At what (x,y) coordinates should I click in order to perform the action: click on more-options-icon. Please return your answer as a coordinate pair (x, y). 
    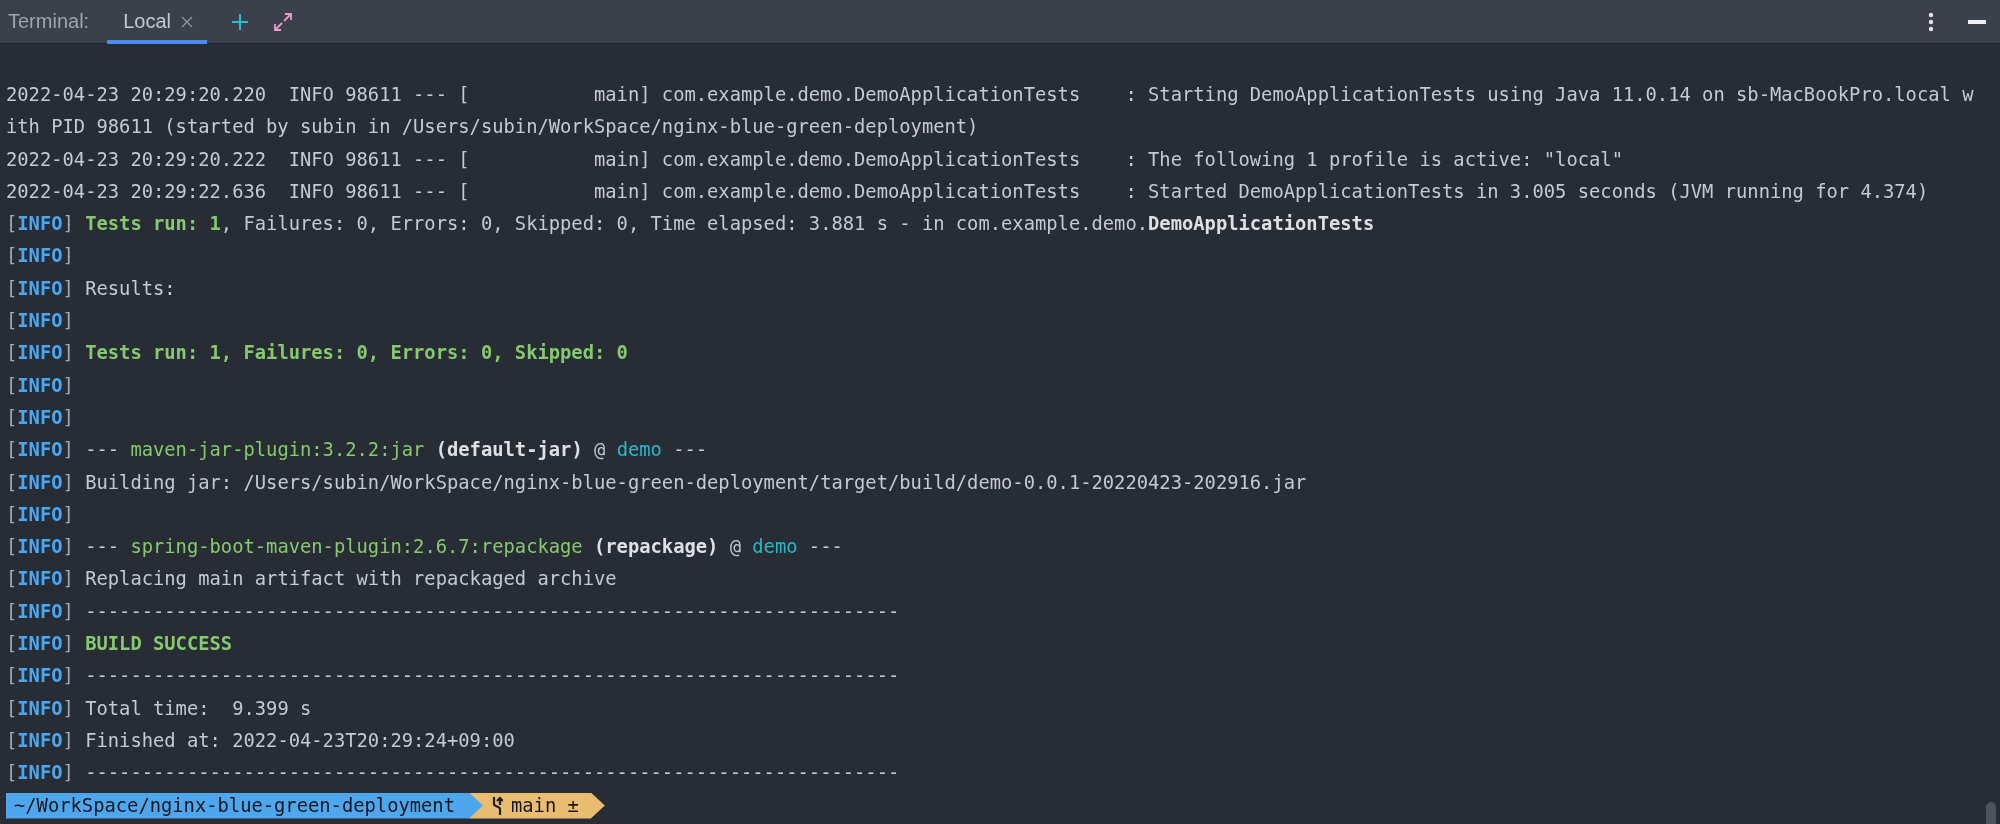
    Looking at the image, I should click on (1931, 21).